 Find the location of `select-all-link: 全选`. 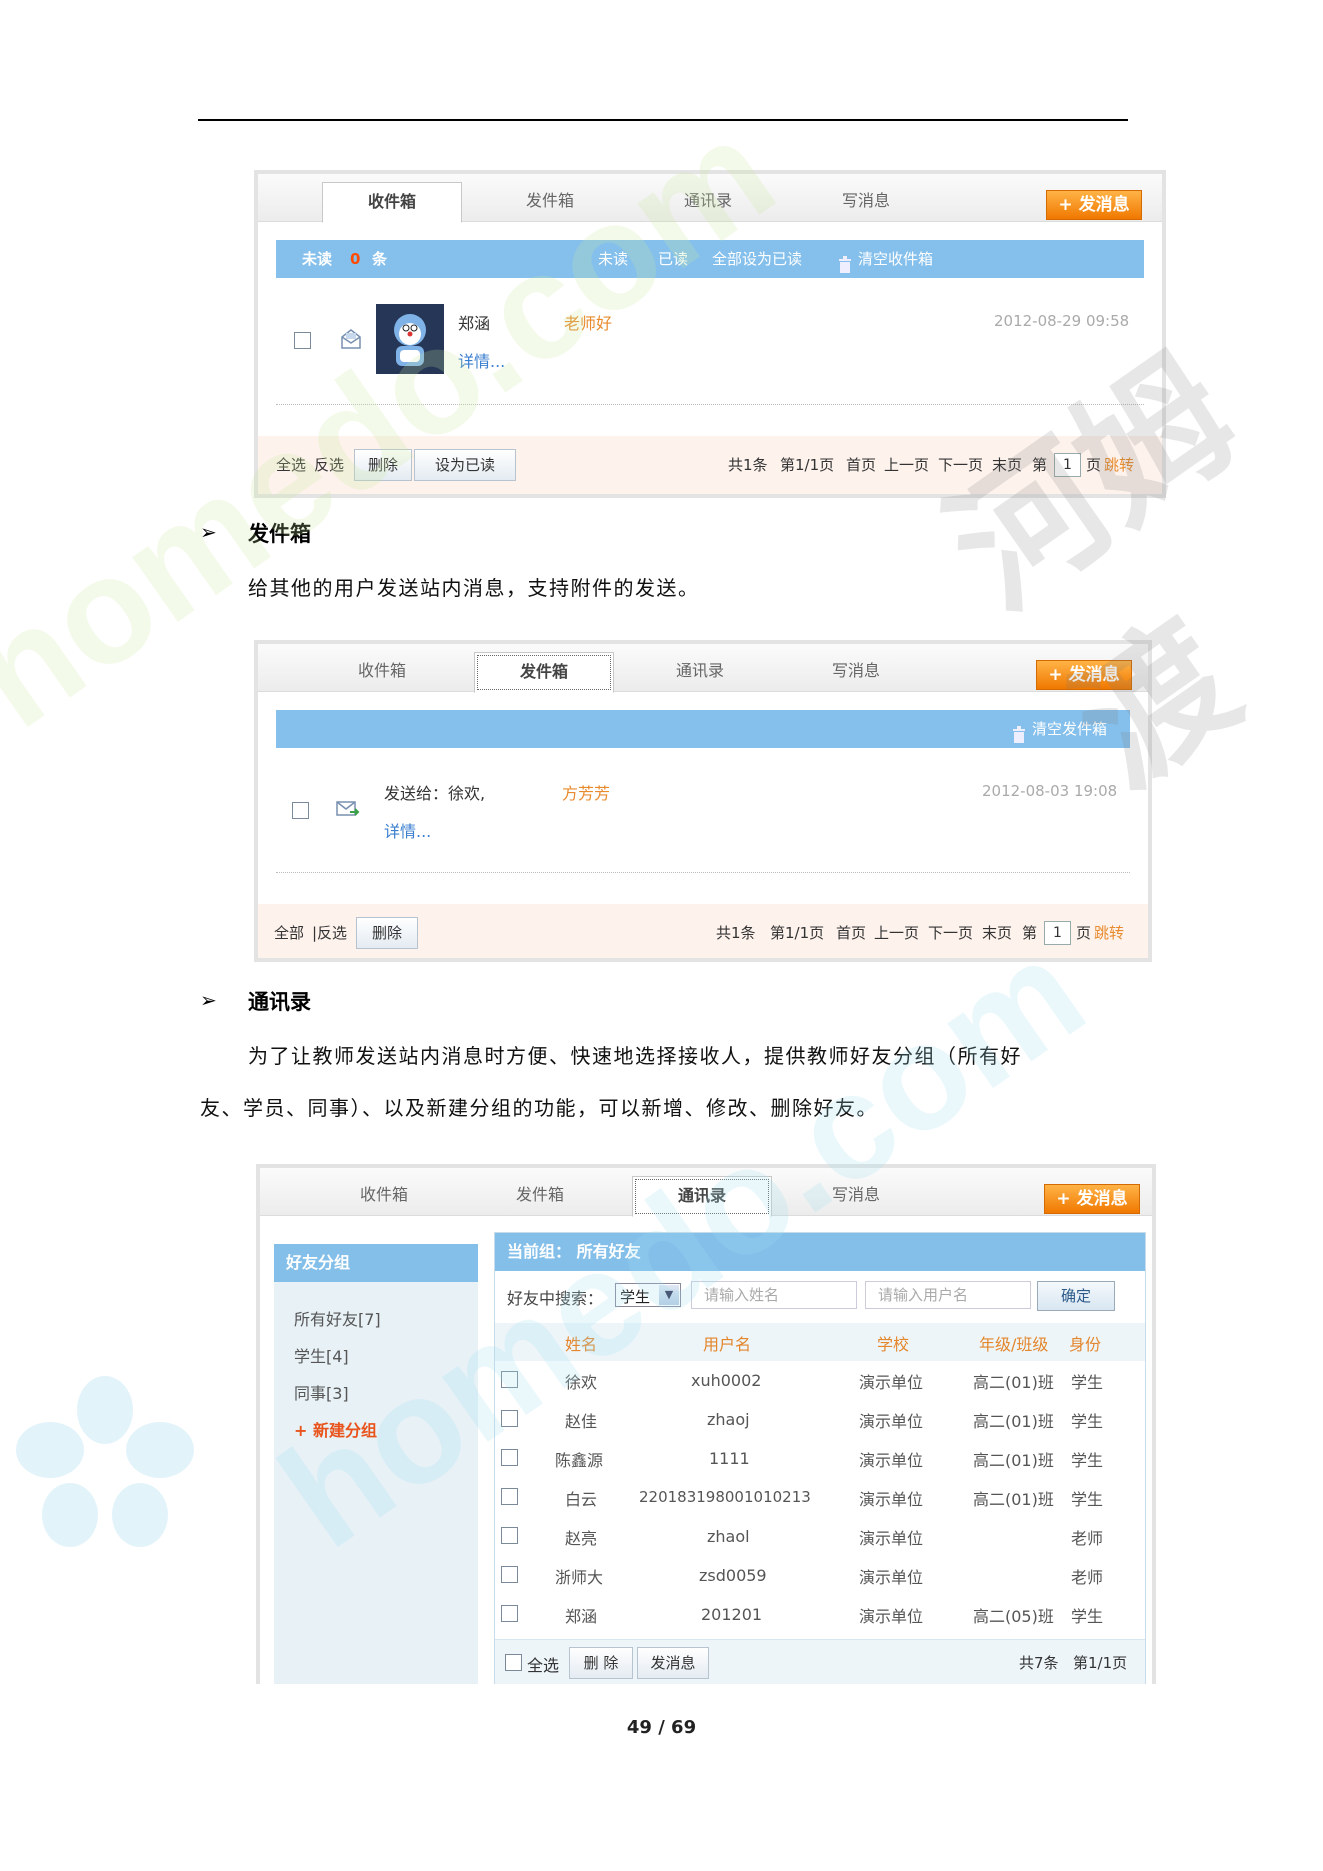

select-all-link: 全选 is located at coordinates (291, 465).